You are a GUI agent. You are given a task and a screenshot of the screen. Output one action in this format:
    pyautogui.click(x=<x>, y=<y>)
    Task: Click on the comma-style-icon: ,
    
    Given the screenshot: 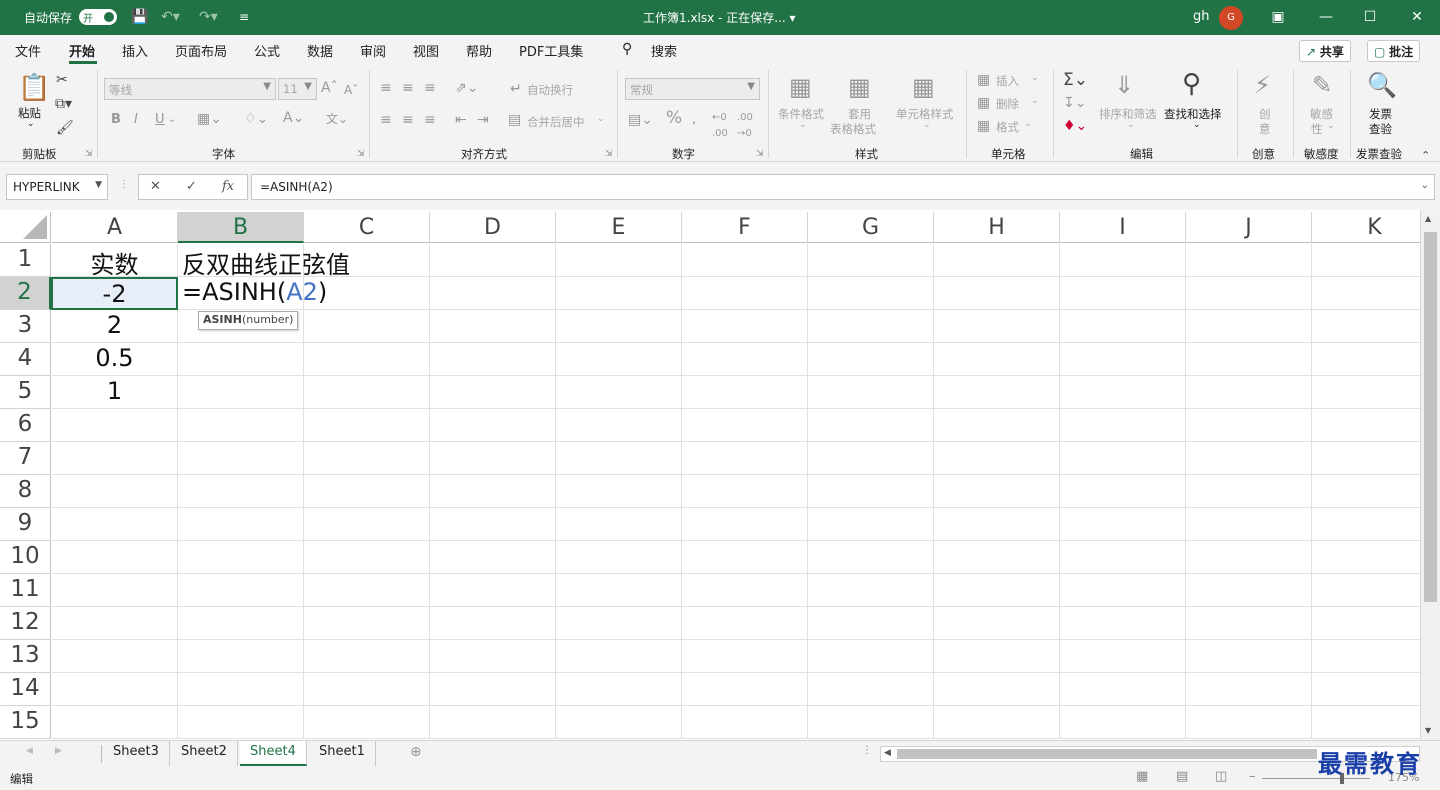 What is the action you would take?
    pyautogui.click(x=694, y=120)
    